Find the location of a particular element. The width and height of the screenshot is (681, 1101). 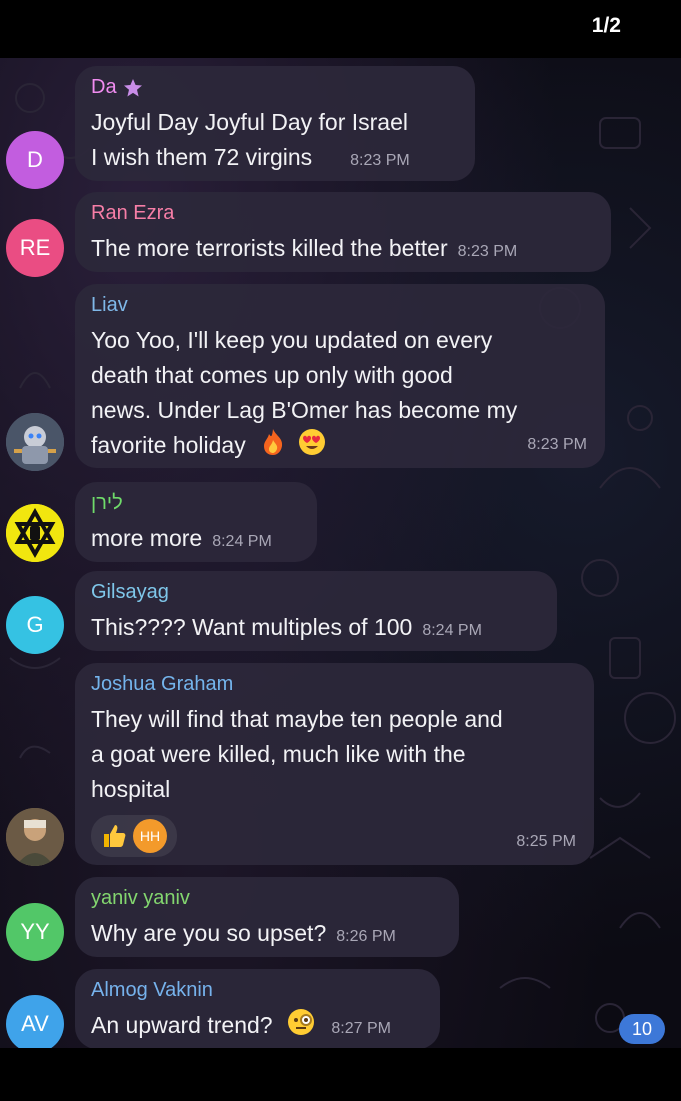

star-icon is located at coordinates (132, 87).